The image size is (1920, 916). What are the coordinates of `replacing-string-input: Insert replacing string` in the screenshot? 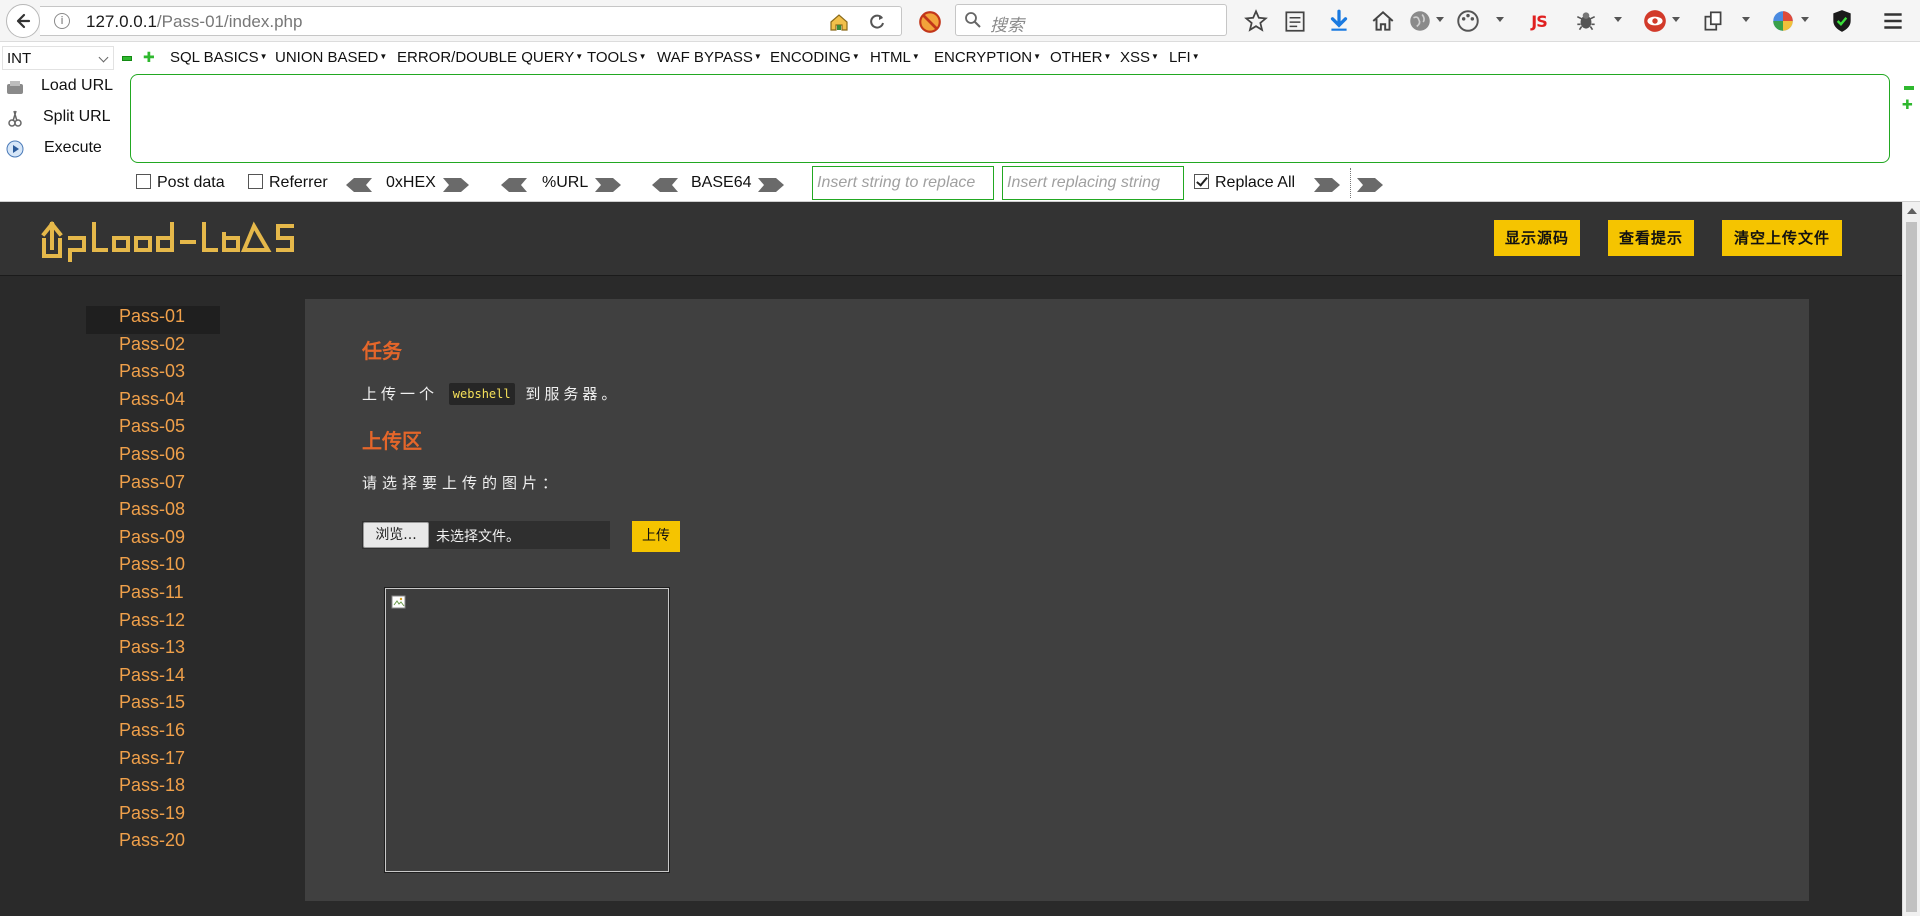 It's located at (1093, 183).